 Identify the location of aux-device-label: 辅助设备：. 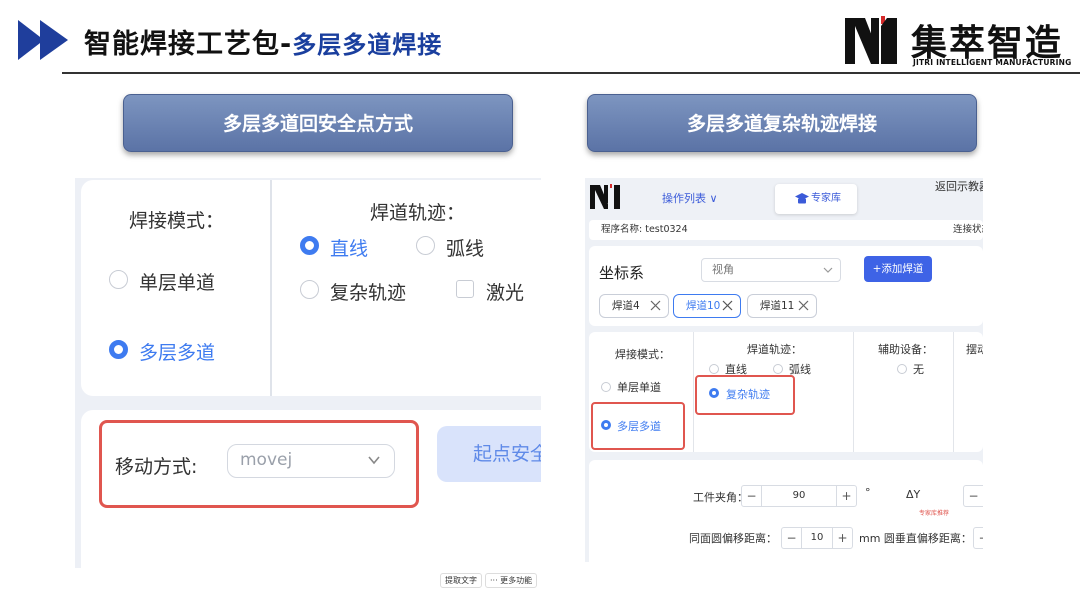
(905, 349).